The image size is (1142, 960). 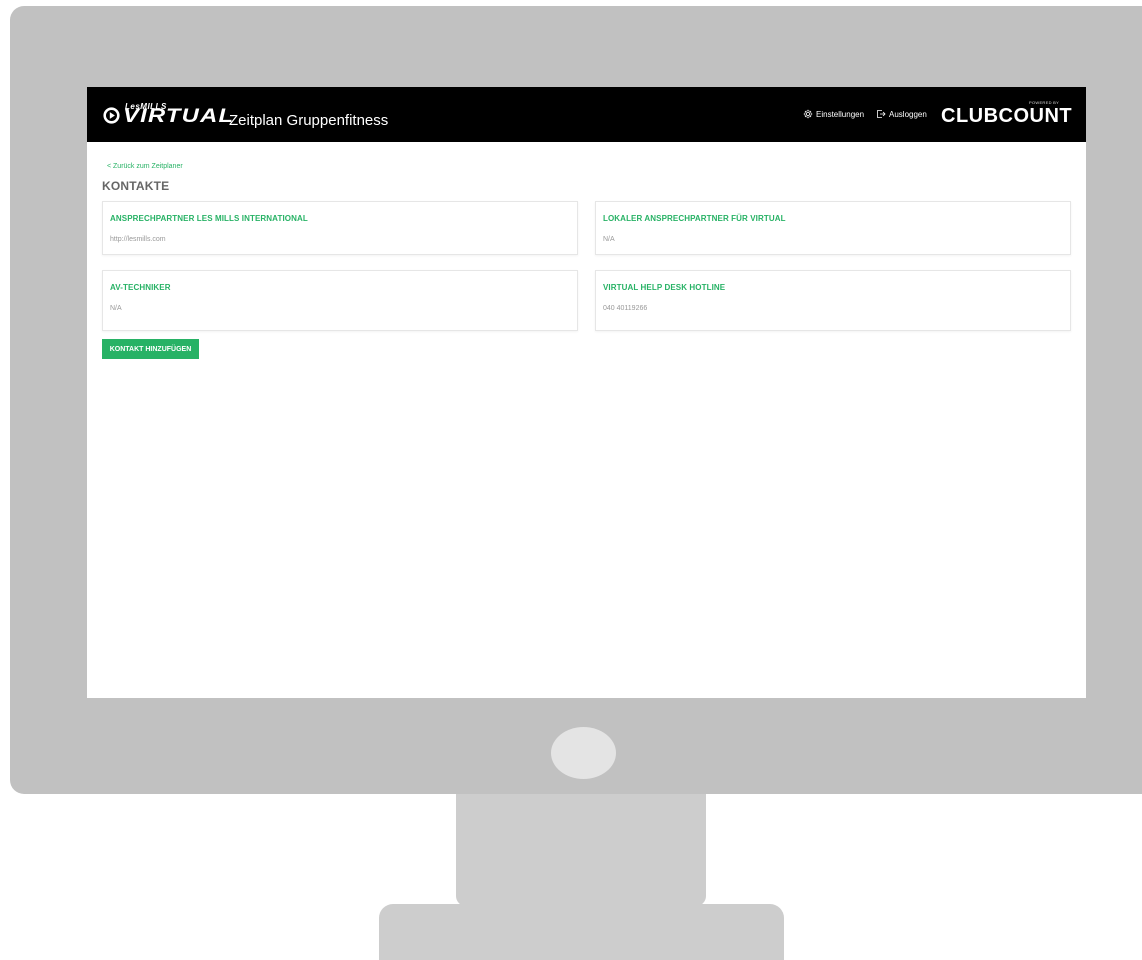 I want to click on page-title: KONTAKTE, so click(x=136, y=186).